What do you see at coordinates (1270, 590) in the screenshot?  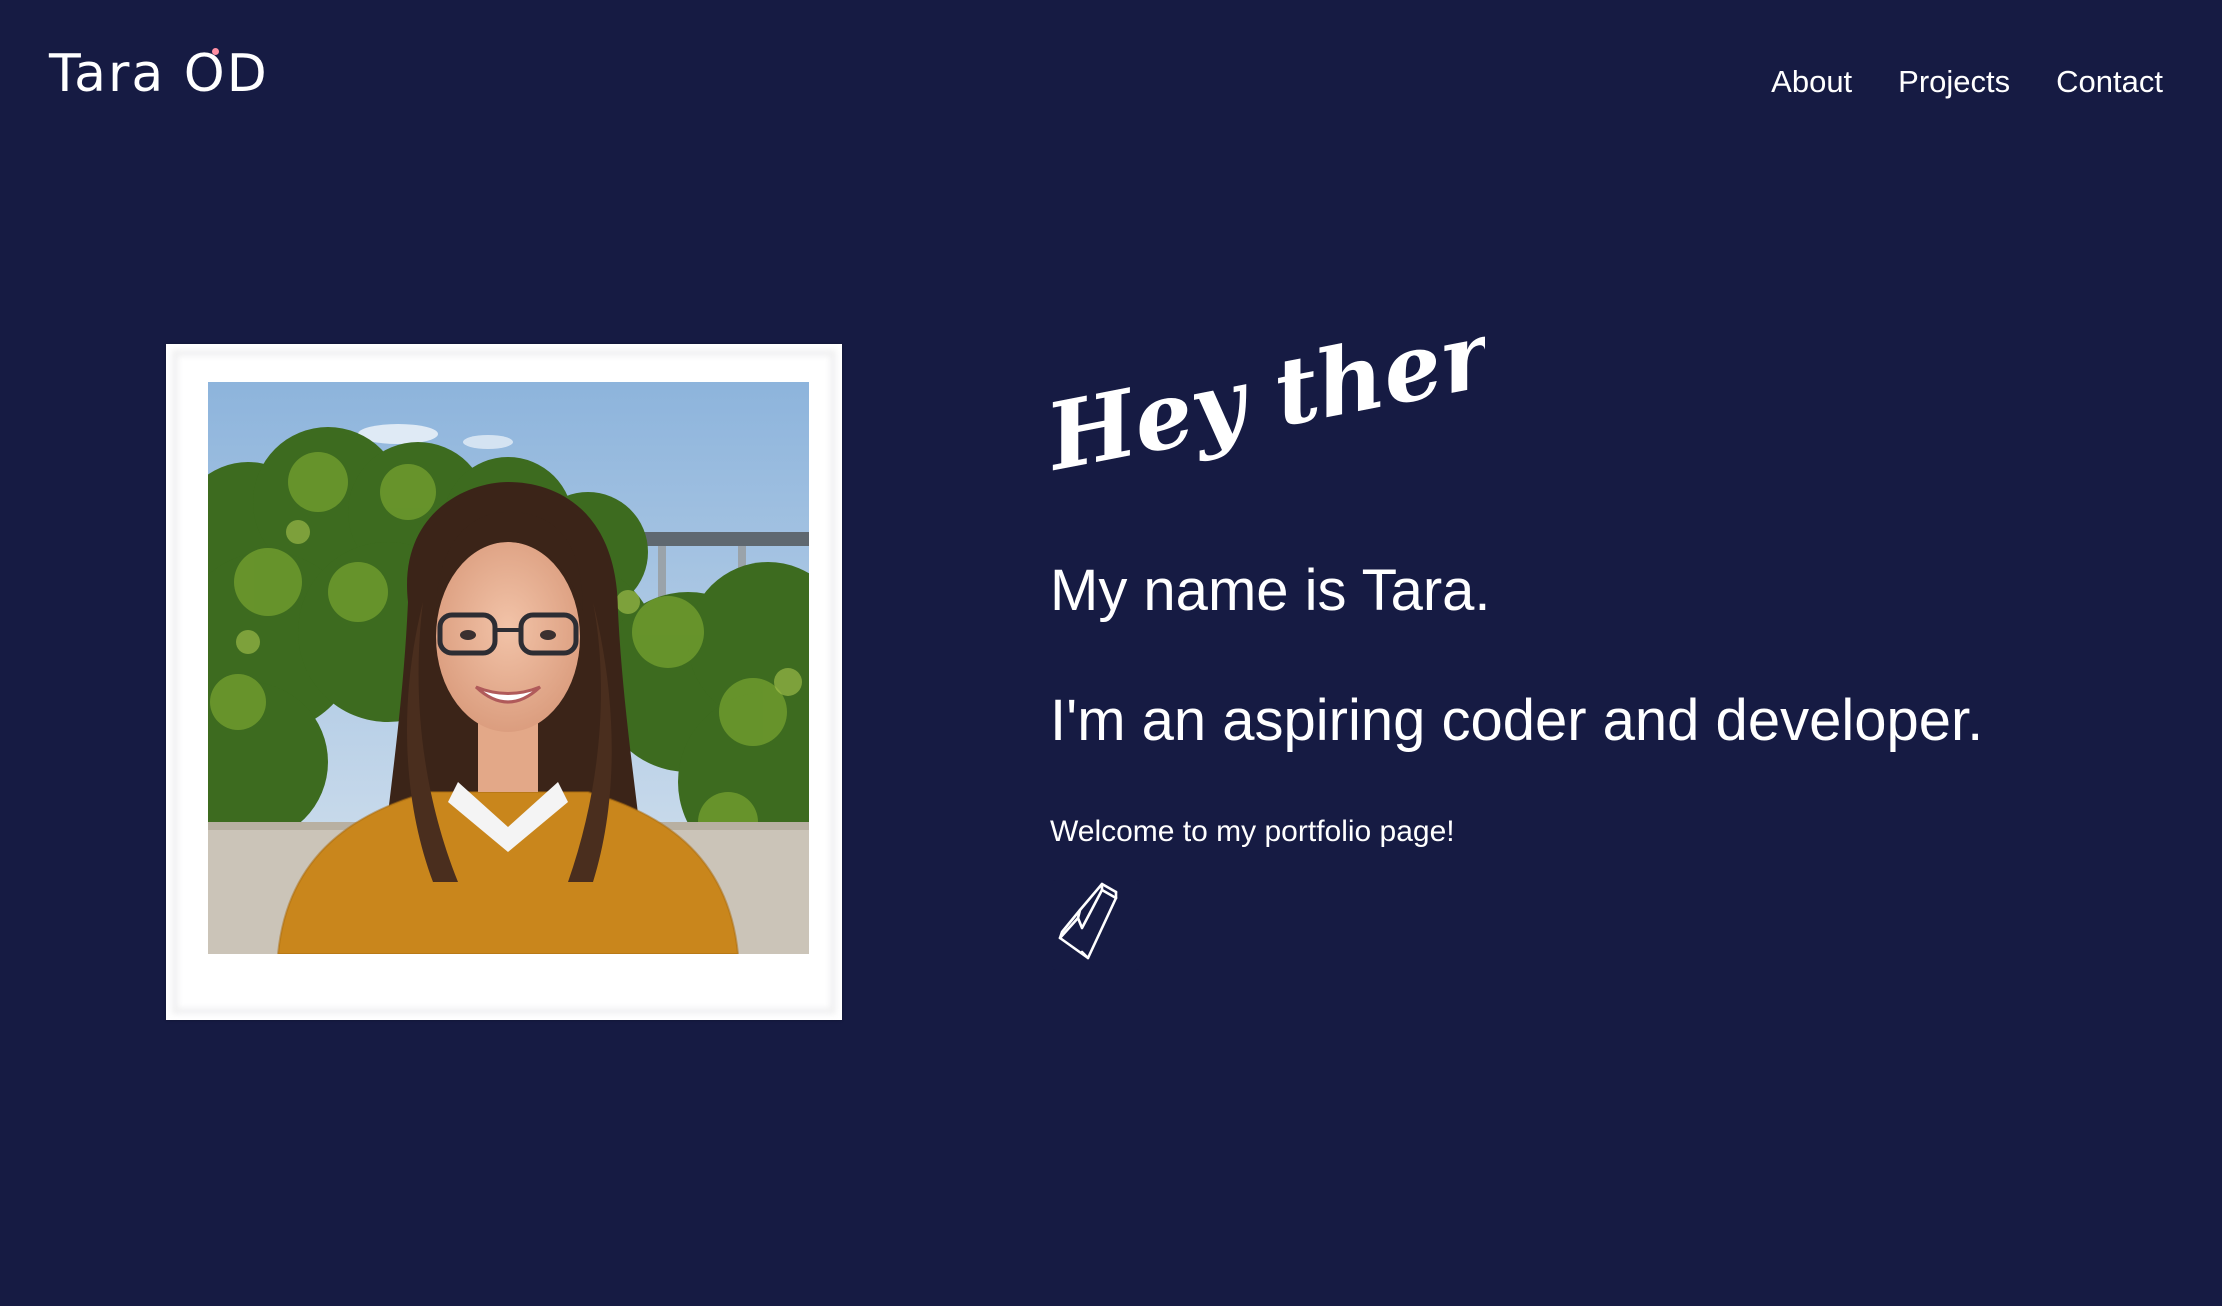 I see `intro-name: My name is Tara.` at bounding box center [1270, 590].